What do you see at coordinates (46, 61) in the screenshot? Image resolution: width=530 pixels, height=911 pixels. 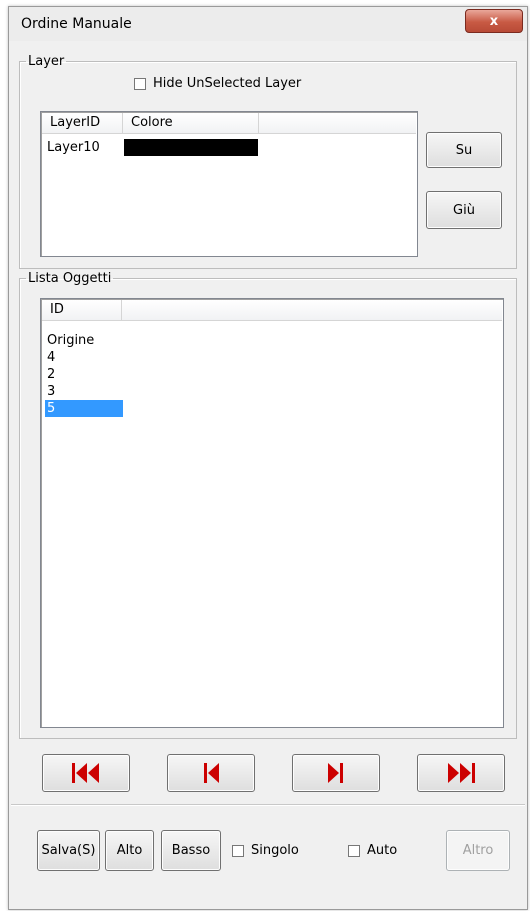 I see `layer-group-legend: Layer` at bounding box center [46, 61].